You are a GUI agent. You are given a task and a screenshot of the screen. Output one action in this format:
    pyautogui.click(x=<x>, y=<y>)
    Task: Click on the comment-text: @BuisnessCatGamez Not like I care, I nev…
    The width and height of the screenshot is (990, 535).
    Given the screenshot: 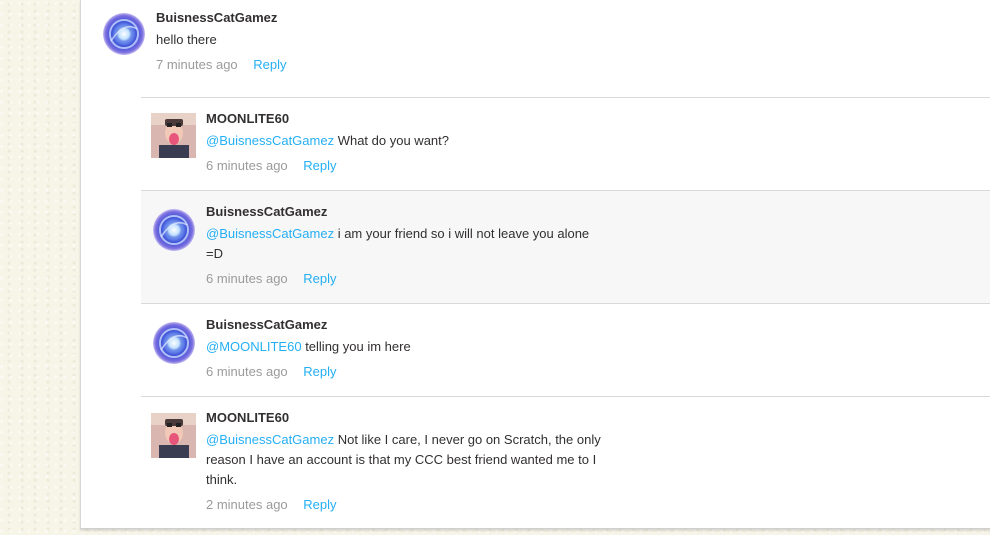 What is the action you would take?
    pyautogui.click(x=408, y=460)
    